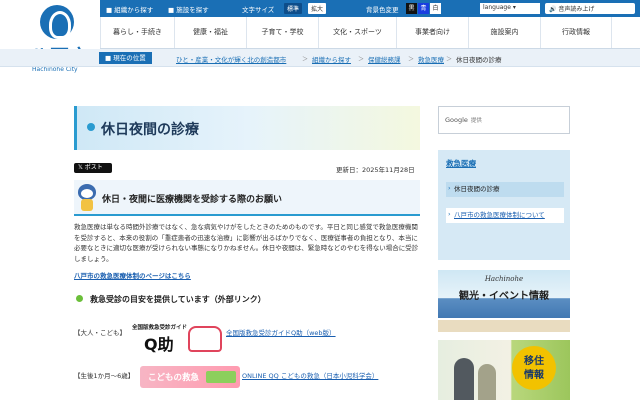 The height and width of the screenshot is (400, 640). Describe the element at coordinates (590, 8) in the screenshot. I see `voice-reader-button: 🔊 音声読み上げ` at that location.